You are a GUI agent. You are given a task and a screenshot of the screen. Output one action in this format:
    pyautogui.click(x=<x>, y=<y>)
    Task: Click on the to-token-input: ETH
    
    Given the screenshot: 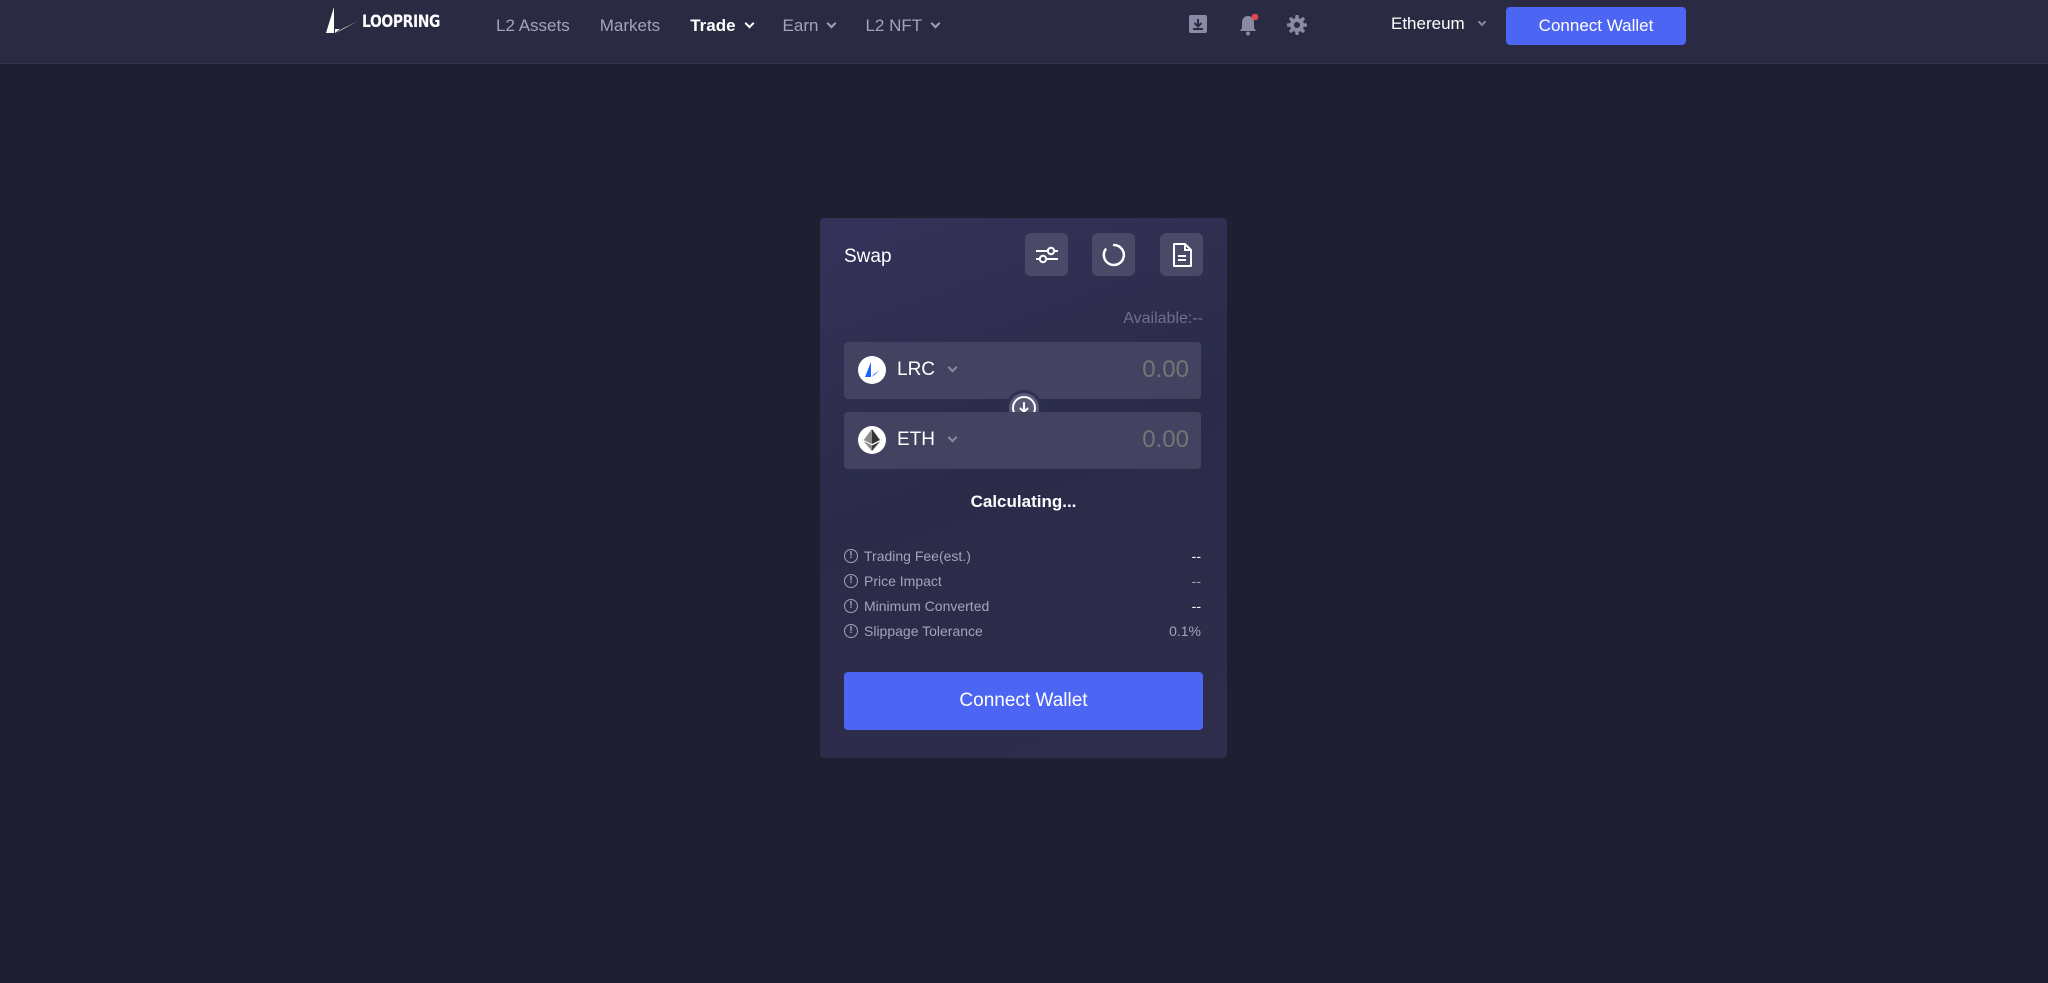 What is the action you would take?
    pyautogui.click(x=1022, y=440)
    